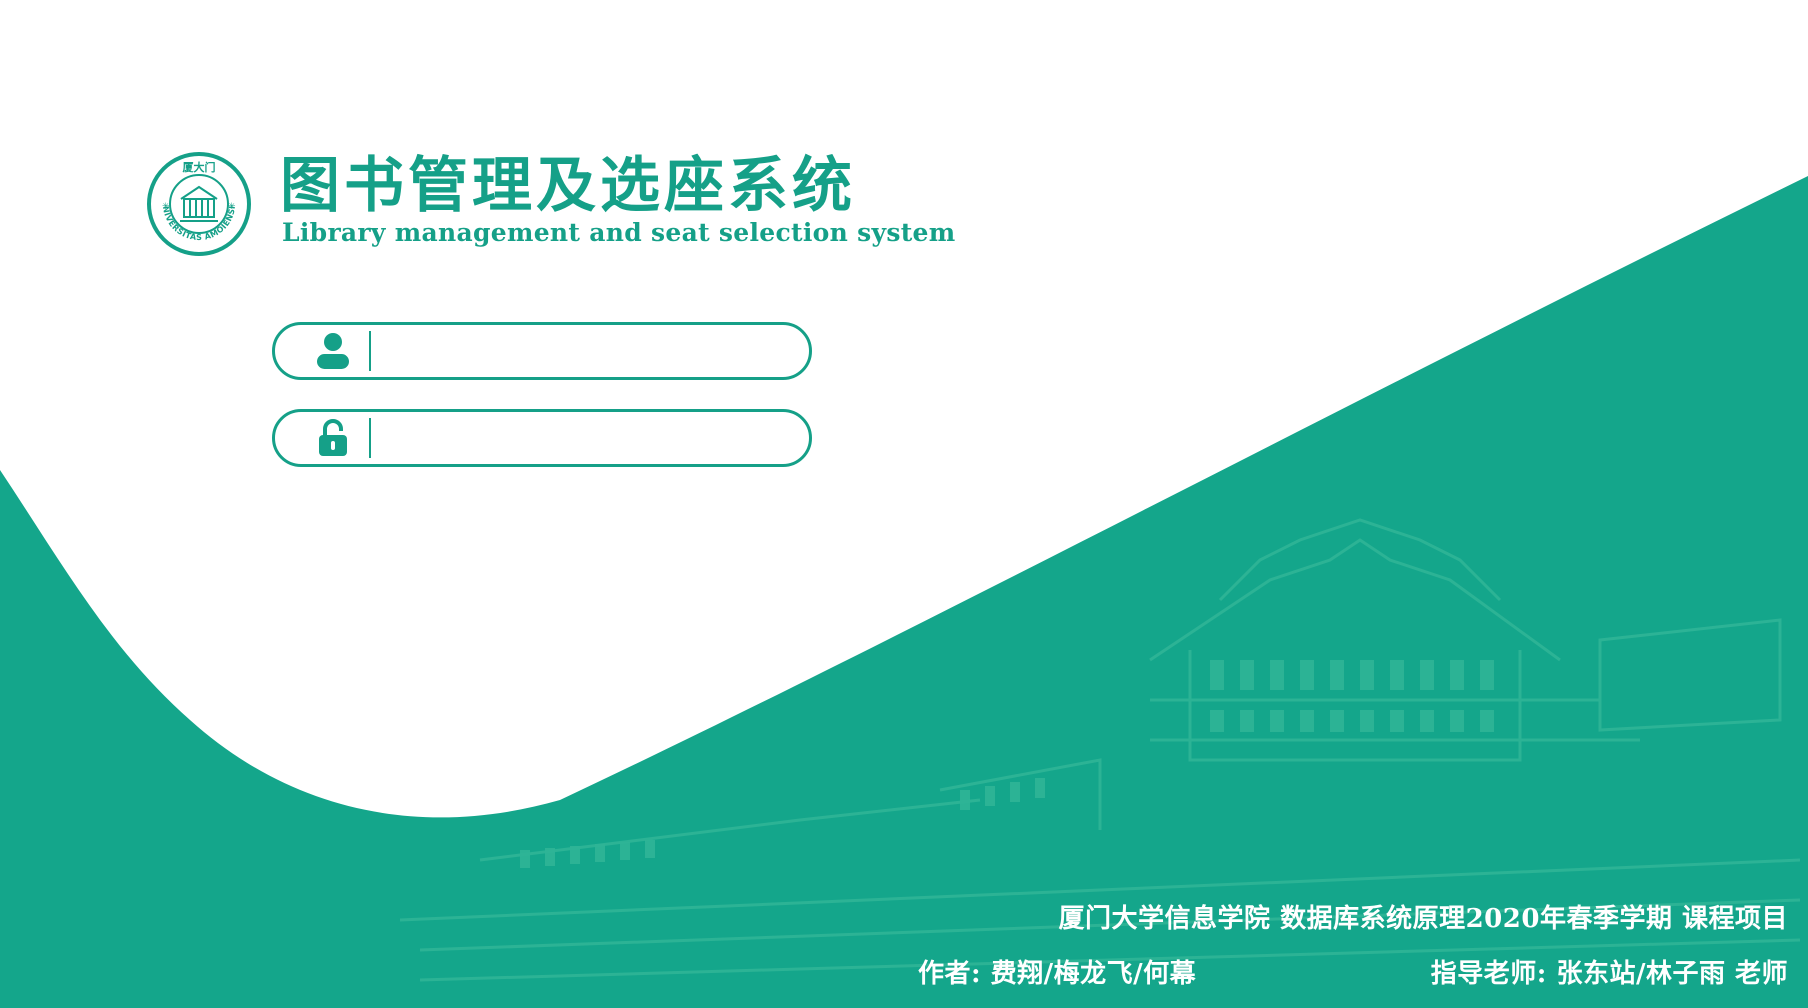 The width and height of the screenshot is (1808, 1008). I want to click on course-info: 厦门大学信息学院 数据库系统原理2020年春季学期 课程项目, so click(1423, 919).